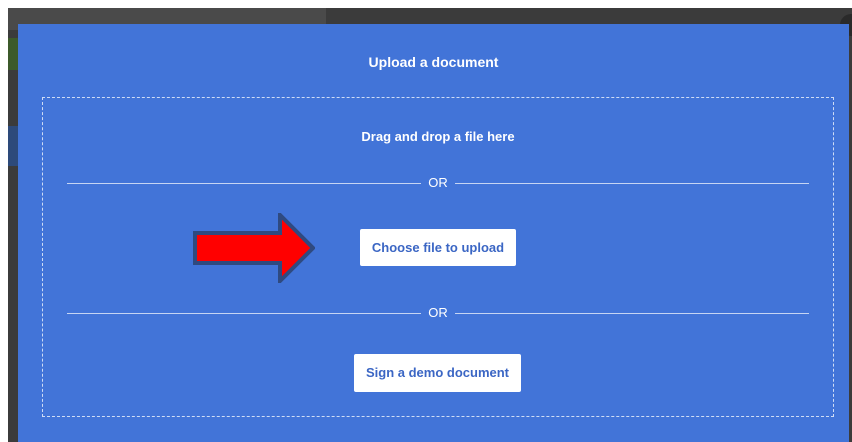 This screenshot has width=852, height=442. What do you see at coordinates (438, 247) in the screenshot?
I see `choose-file-button: Choose file to upload` at bounding box center [438, 247].